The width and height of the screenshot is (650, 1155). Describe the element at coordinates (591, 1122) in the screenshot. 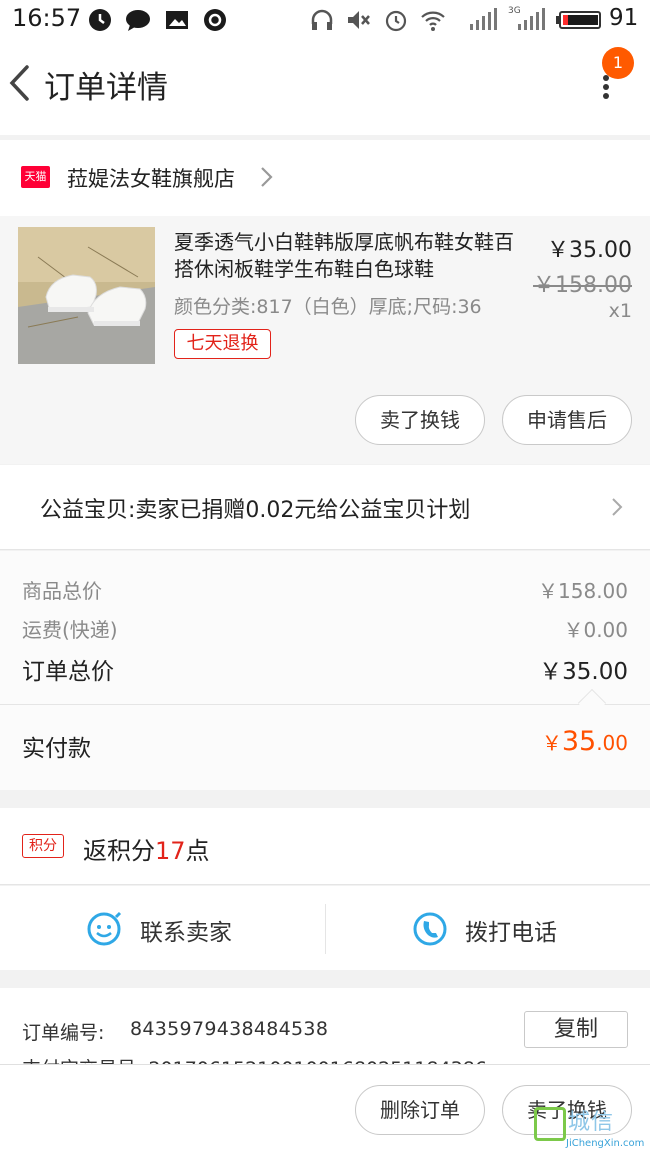

I see `watermark-text: 城信` at that location.